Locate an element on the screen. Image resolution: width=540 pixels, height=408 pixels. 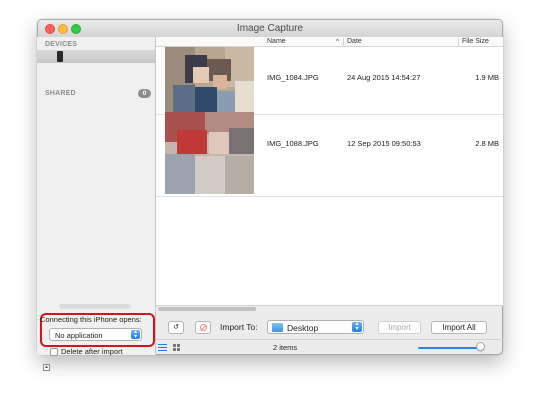
list-view-icon is located at coordinates (162, 347).